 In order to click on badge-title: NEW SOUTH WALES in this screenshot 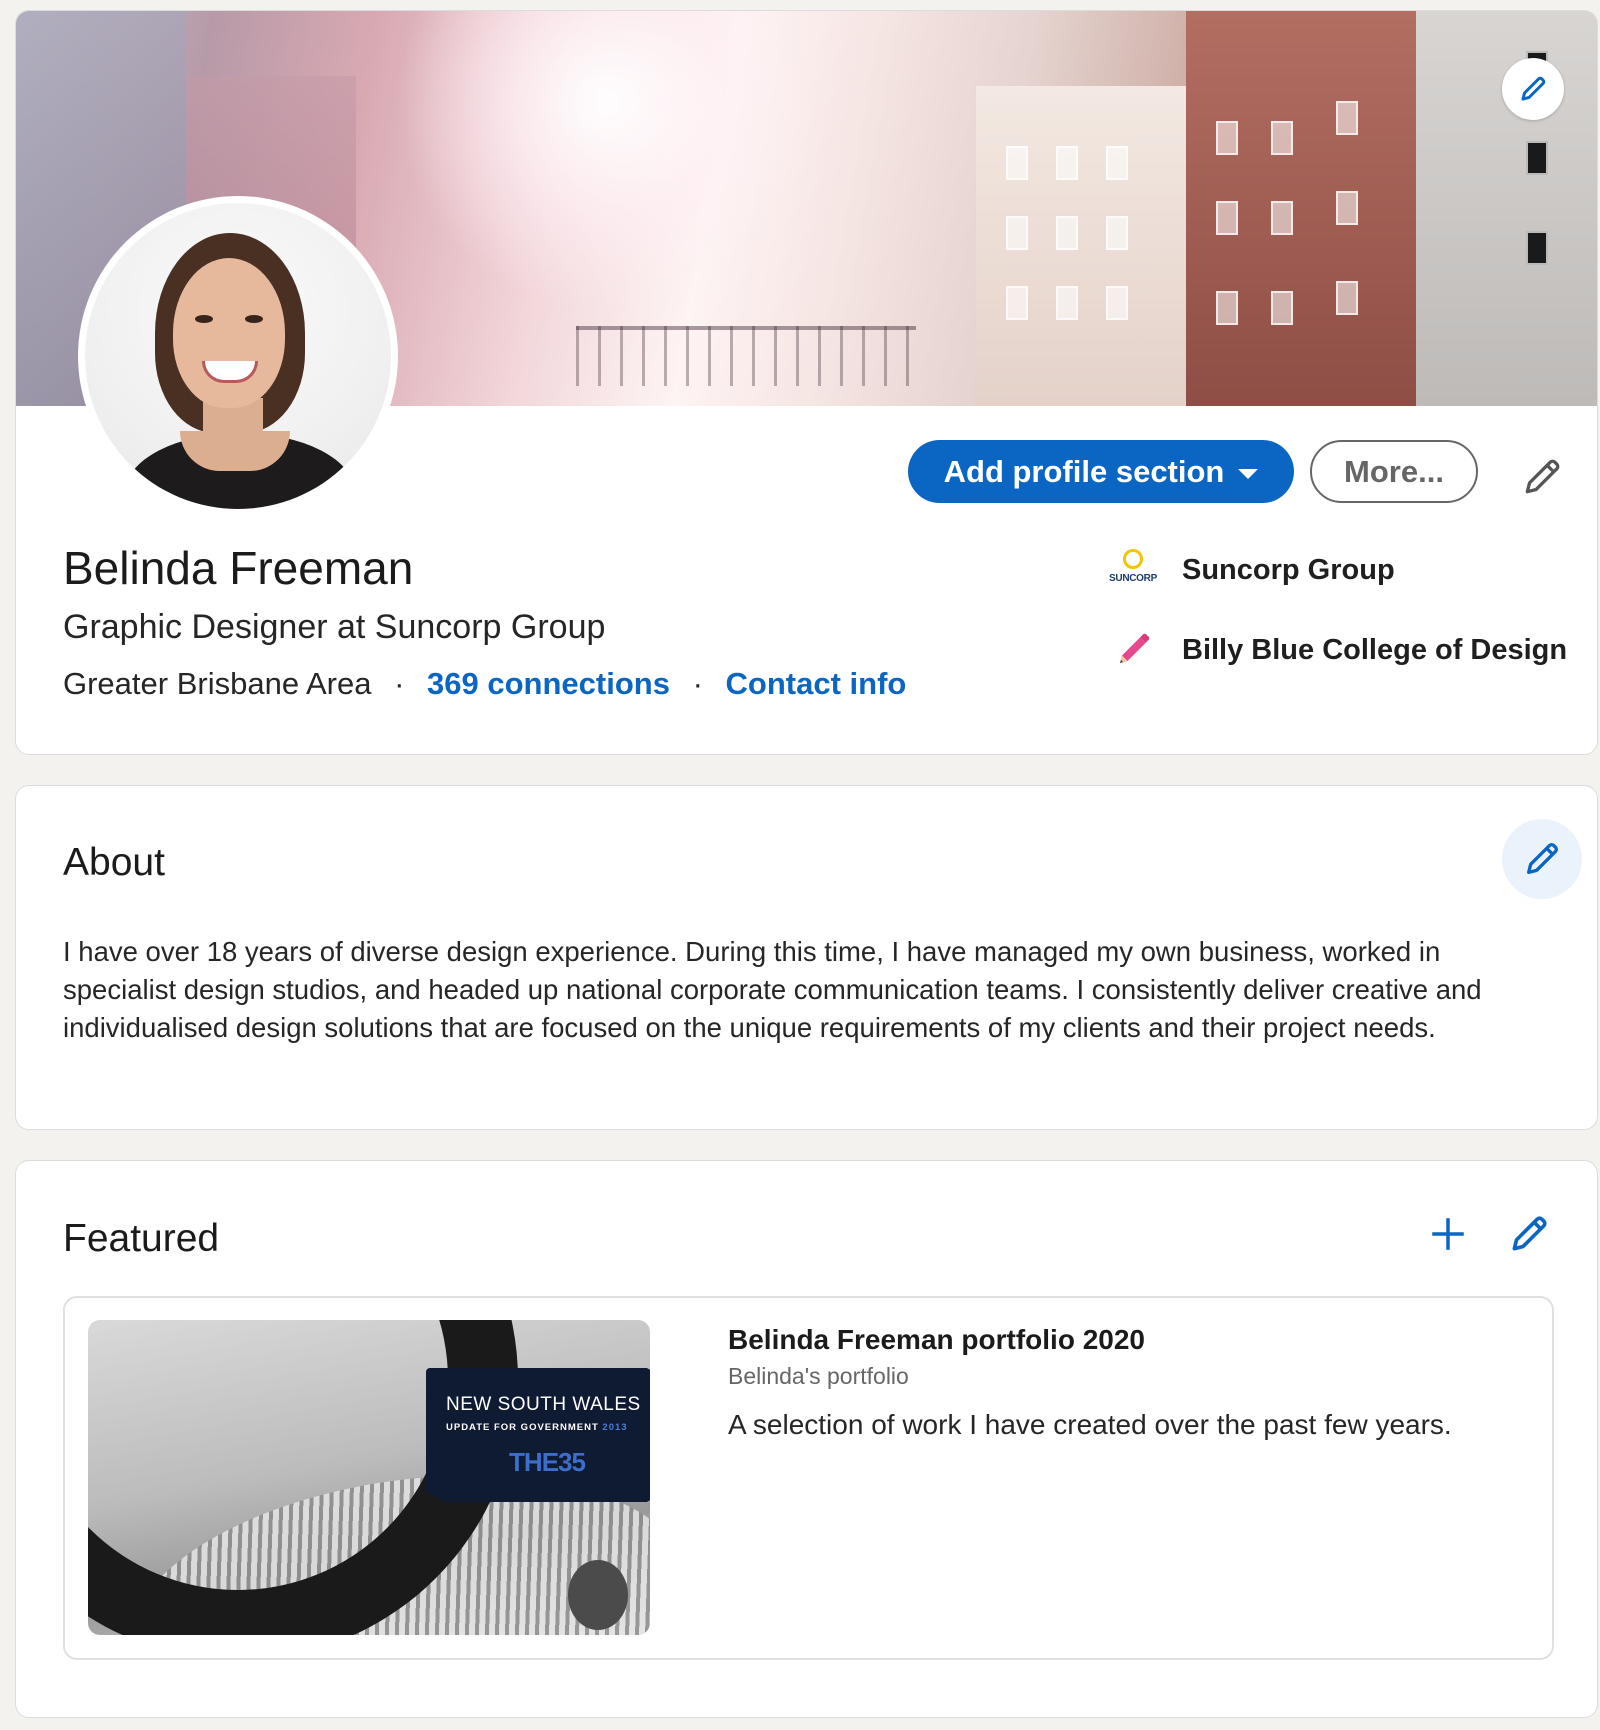, I will do `click(543, 1404)`.